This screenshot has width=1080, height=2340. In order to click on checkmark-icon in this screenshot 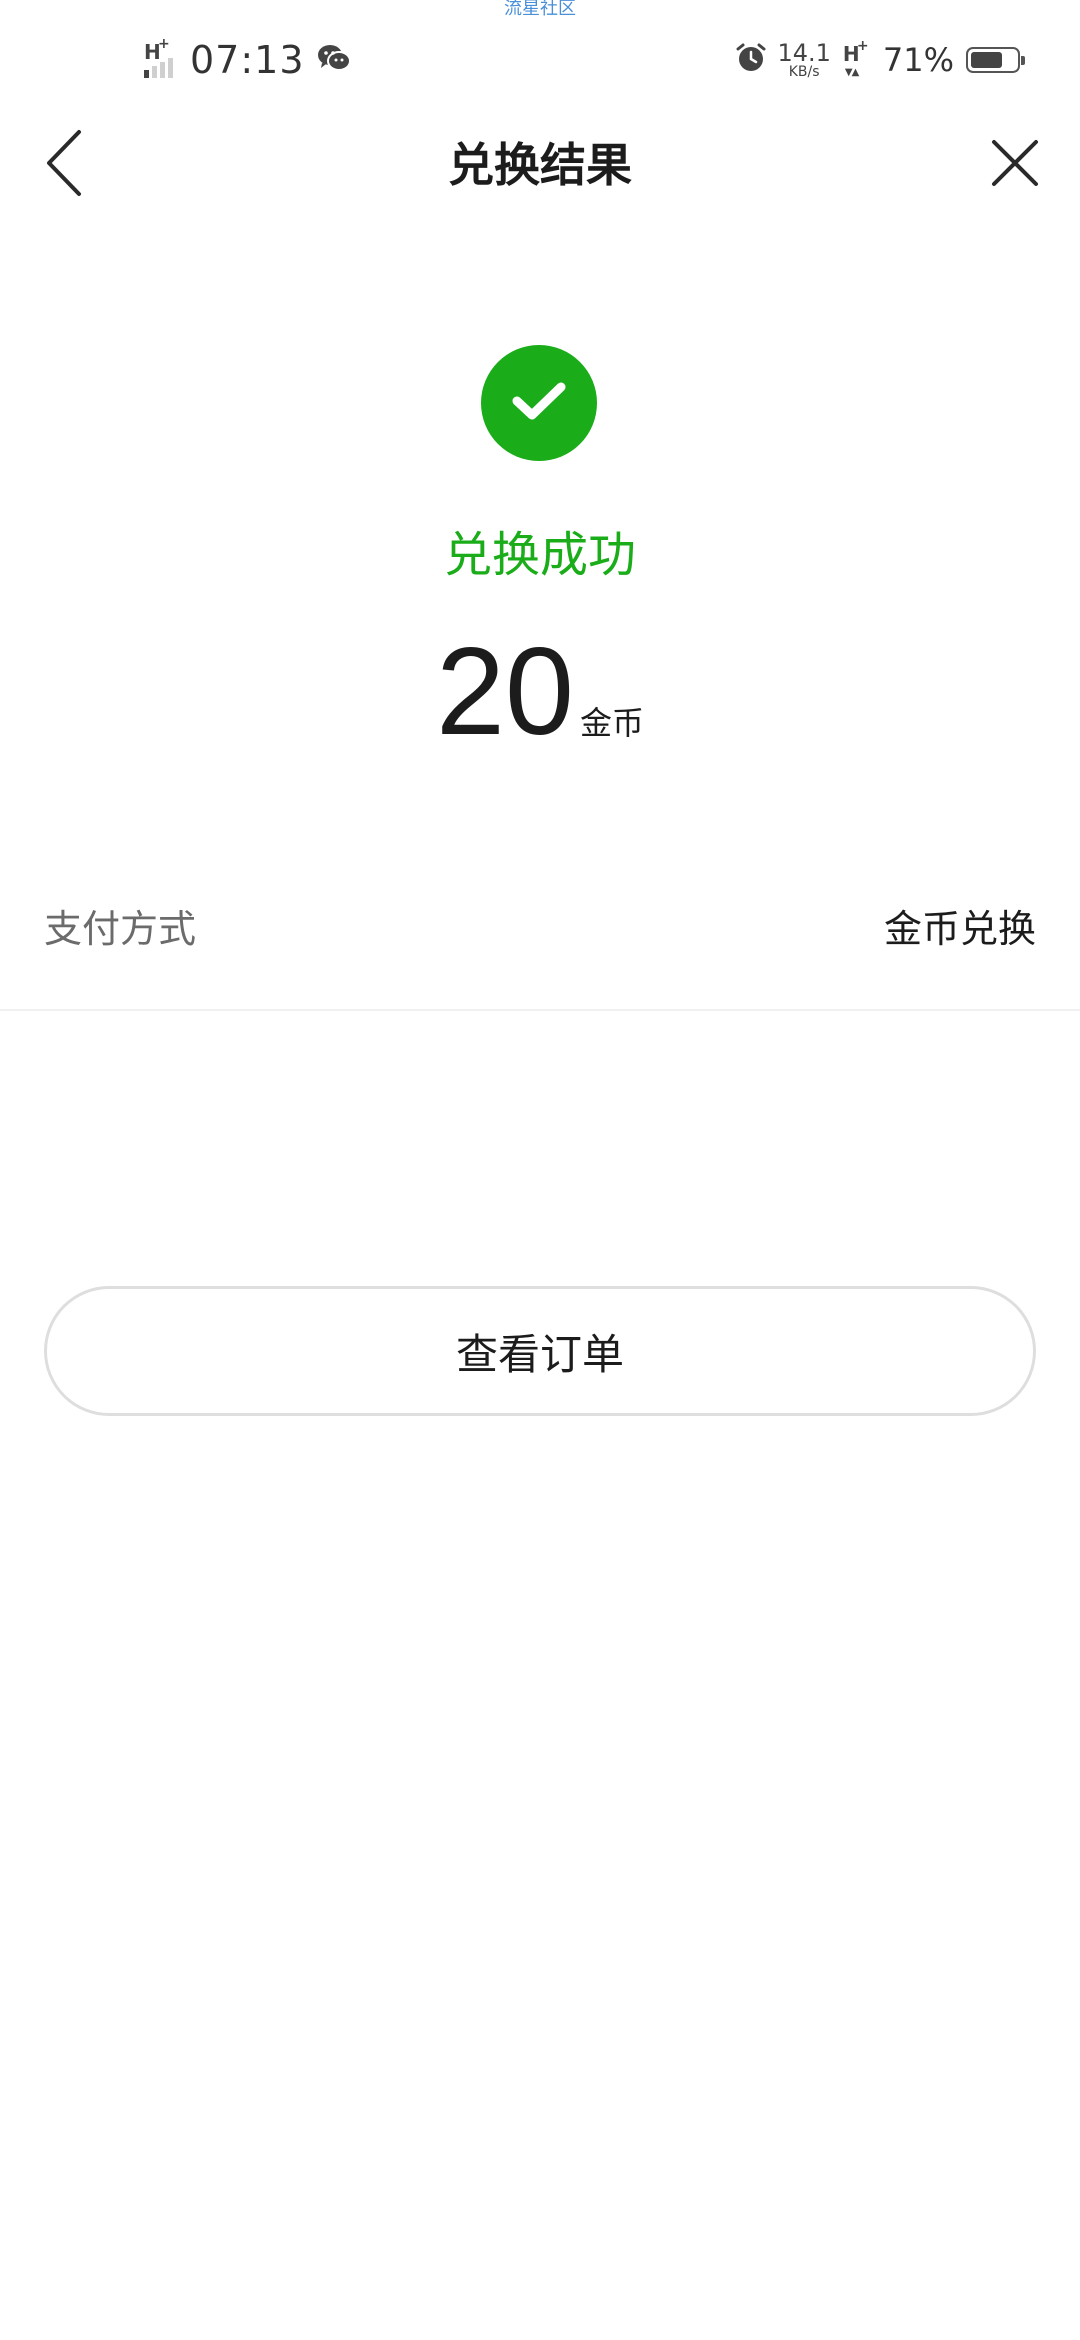, I will do `click(539, 403)`.